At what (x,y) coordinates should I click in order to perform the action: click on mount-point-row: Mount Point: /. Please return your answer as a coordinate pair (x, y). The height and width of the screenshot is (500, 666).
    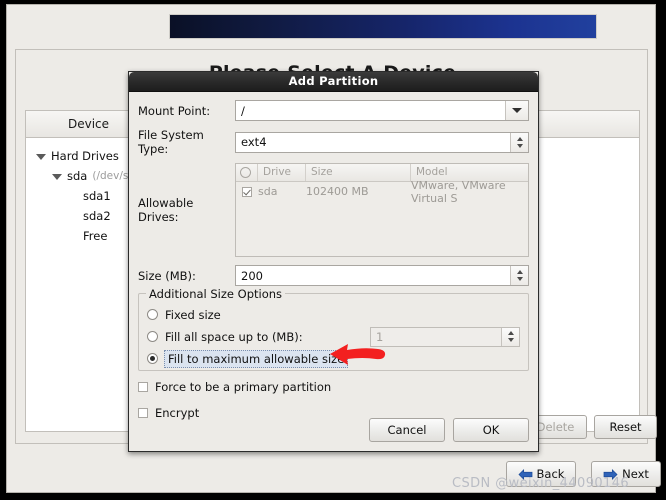
    Looking at the image, I should click on (333, 110).